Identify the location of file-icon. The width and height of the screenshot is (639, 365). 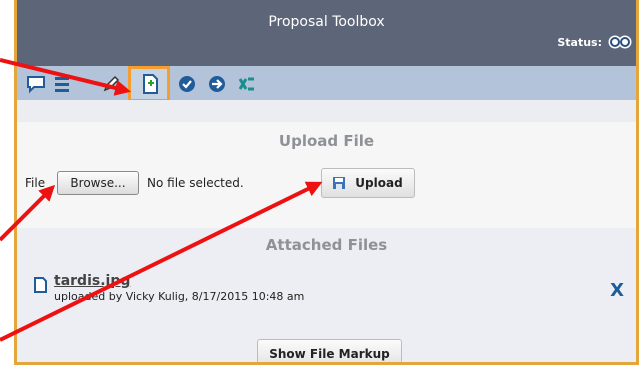
(40, 285).